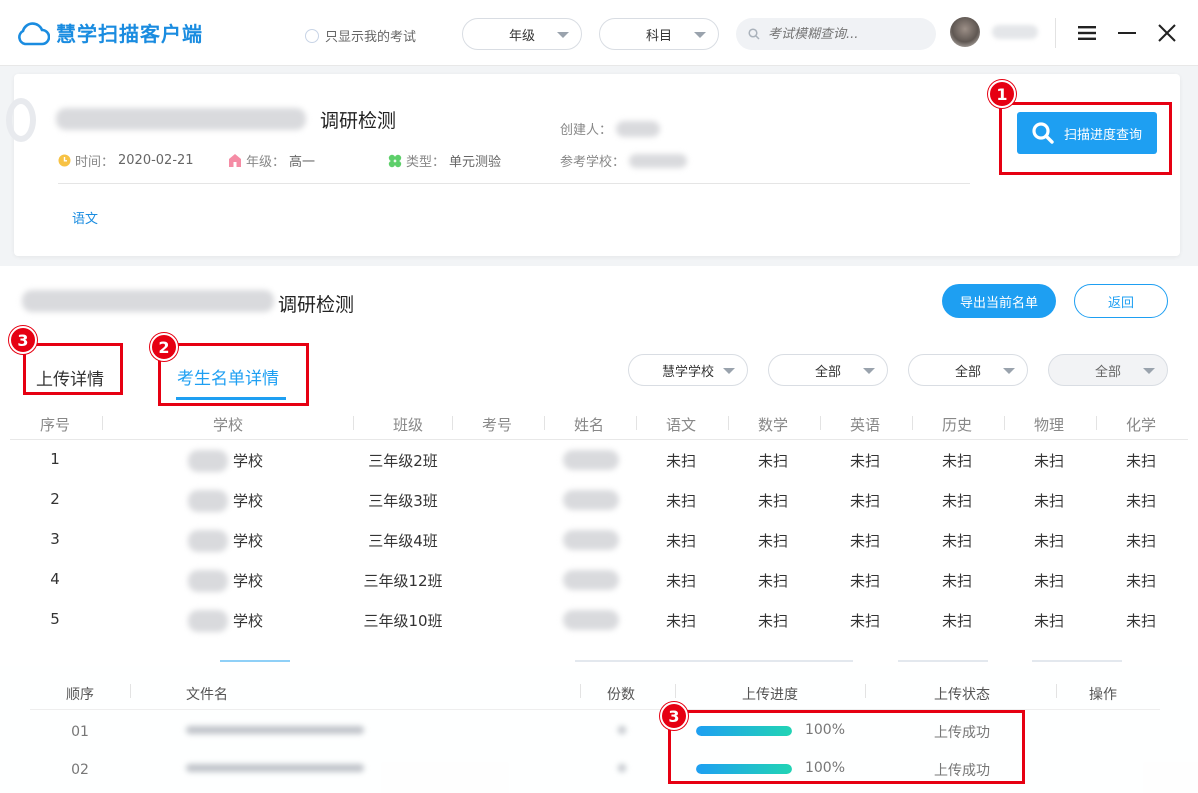  What do you see at coordinates (55, 579) in the screenshot?
I see `row-number: 4` at bounding box center [55, 579].